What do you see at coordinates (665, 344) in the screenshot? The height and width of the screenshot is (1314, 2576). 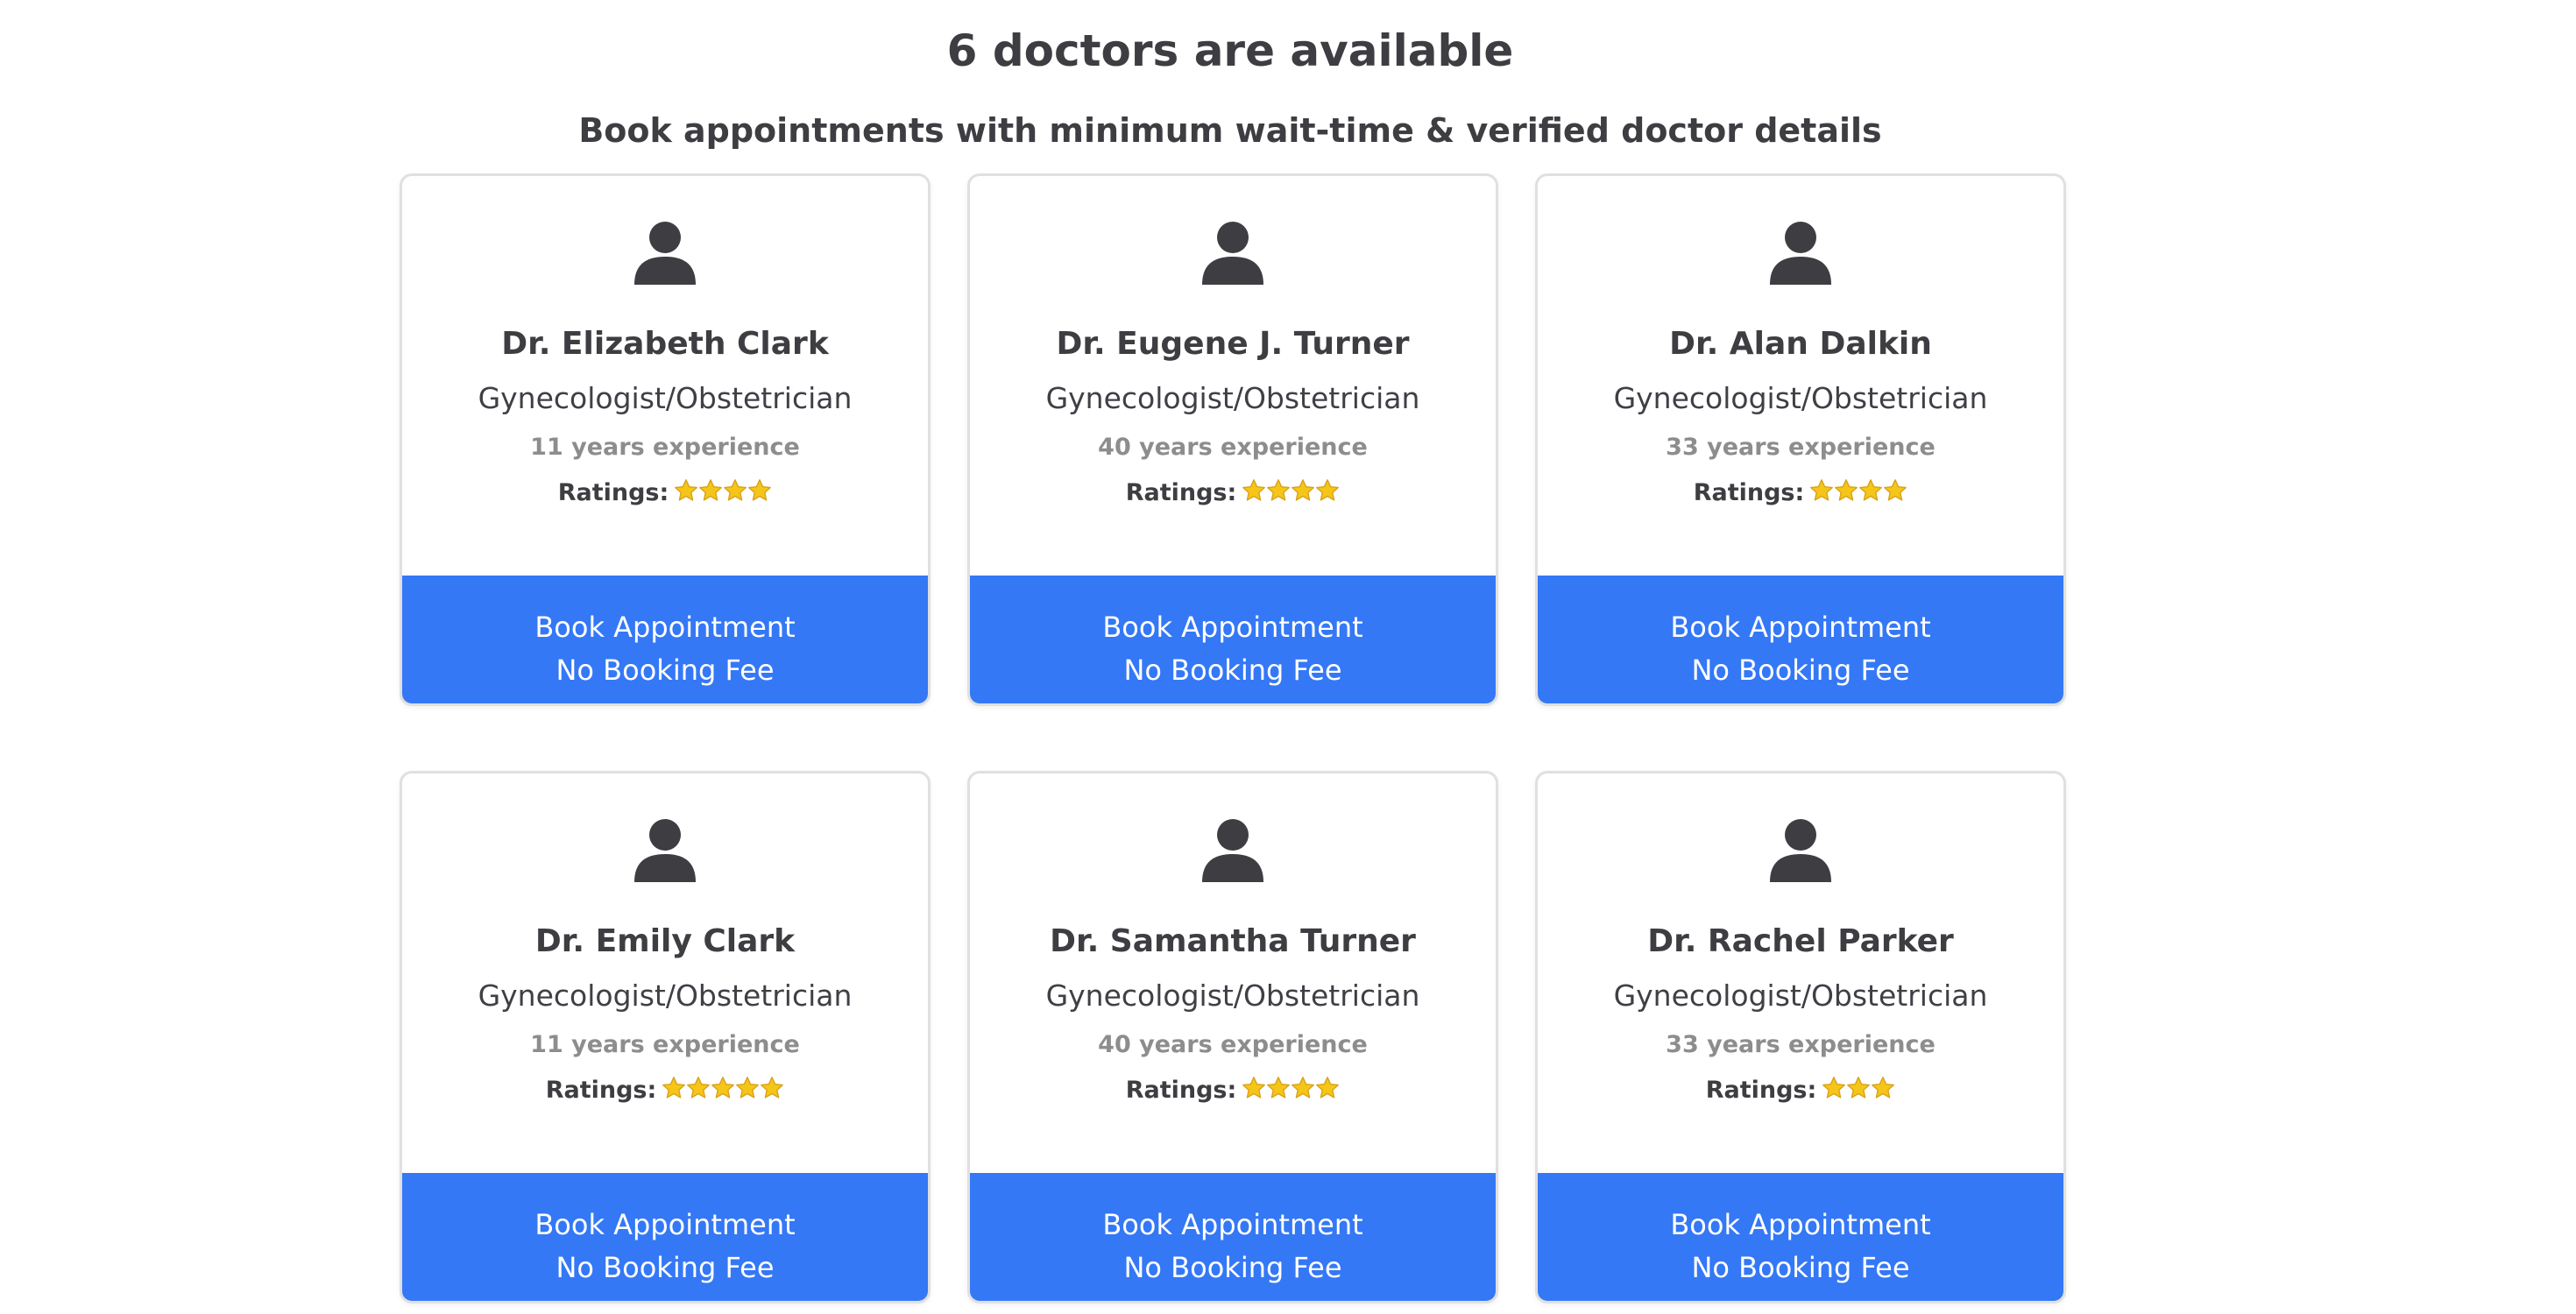 I see `doctor-name: Dr. Elizabeth Clark` at bounding box center [665, 344].